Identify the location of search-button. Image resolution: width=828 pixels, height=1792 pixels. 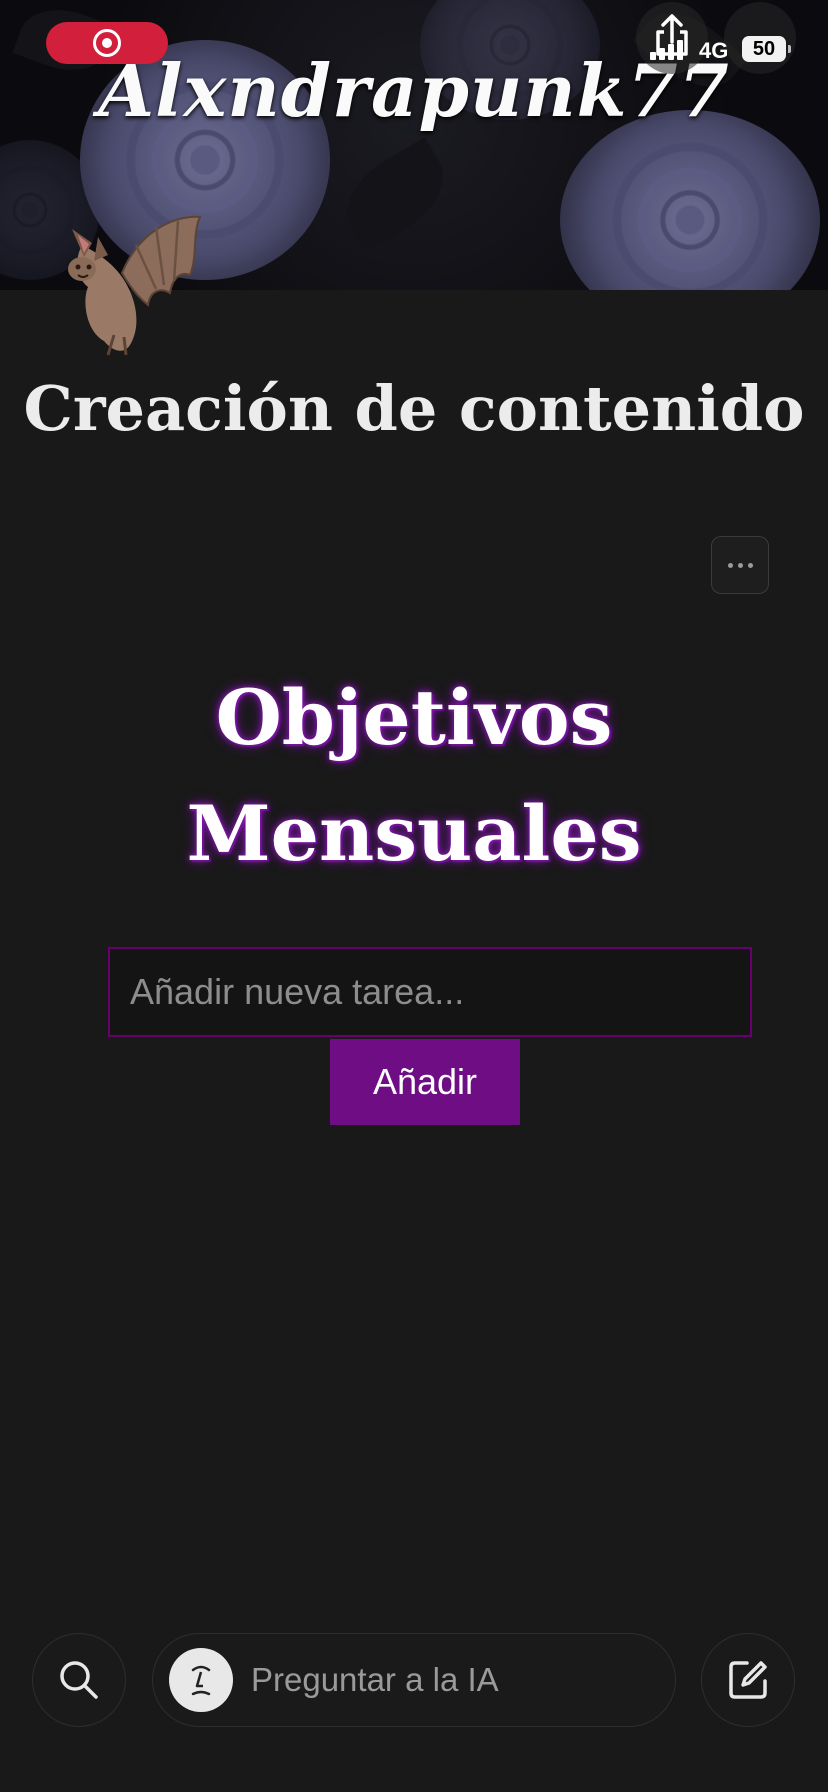
(79, 1680).